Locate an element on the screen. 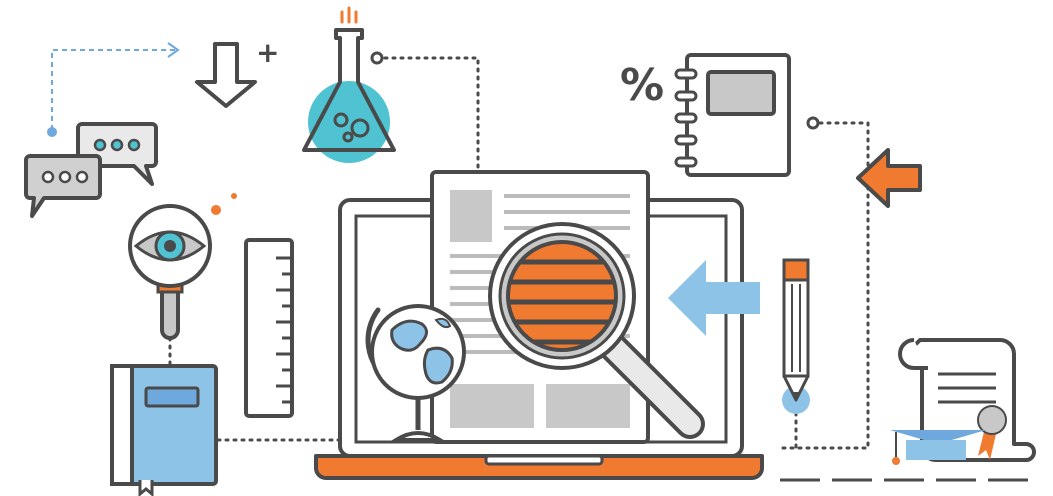 The image size is (1053, 496). blue-dashed-arrow is located at coordinates (113, 89).